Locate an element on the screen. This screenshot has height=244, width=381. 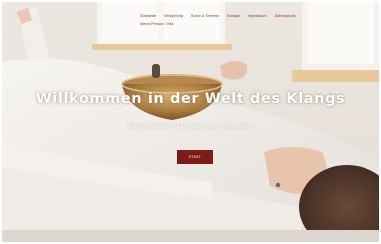
nav-item-wirkprinzip: Wirkprinzip is located at coordinates (173, 16).